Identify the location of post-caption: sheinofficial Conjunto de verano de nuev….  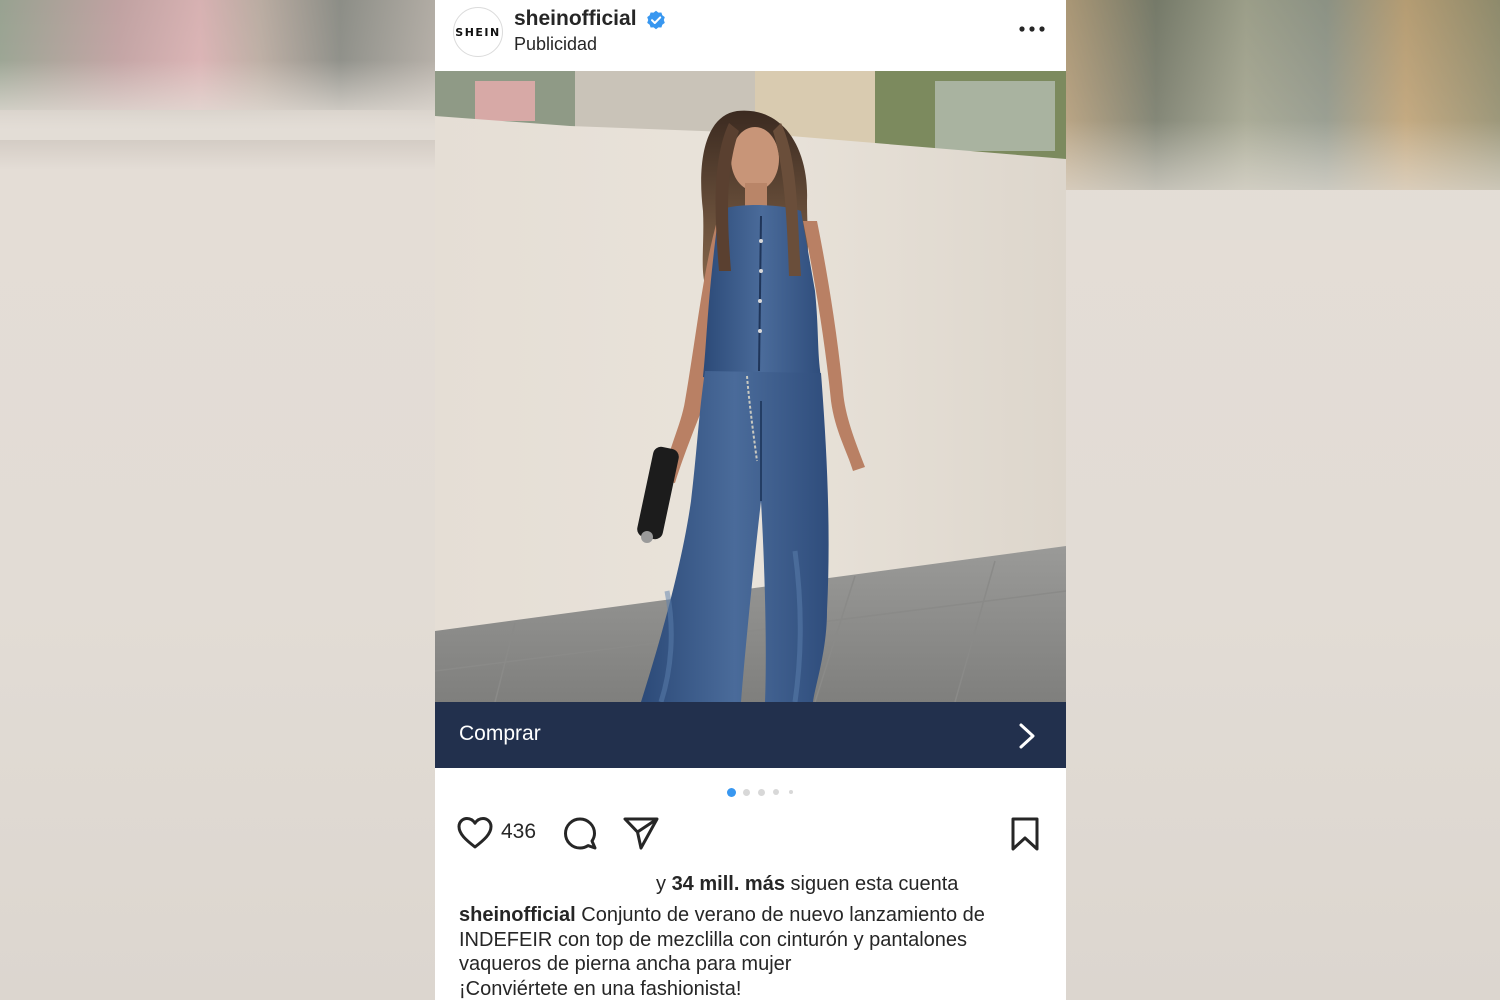
(751, 951).